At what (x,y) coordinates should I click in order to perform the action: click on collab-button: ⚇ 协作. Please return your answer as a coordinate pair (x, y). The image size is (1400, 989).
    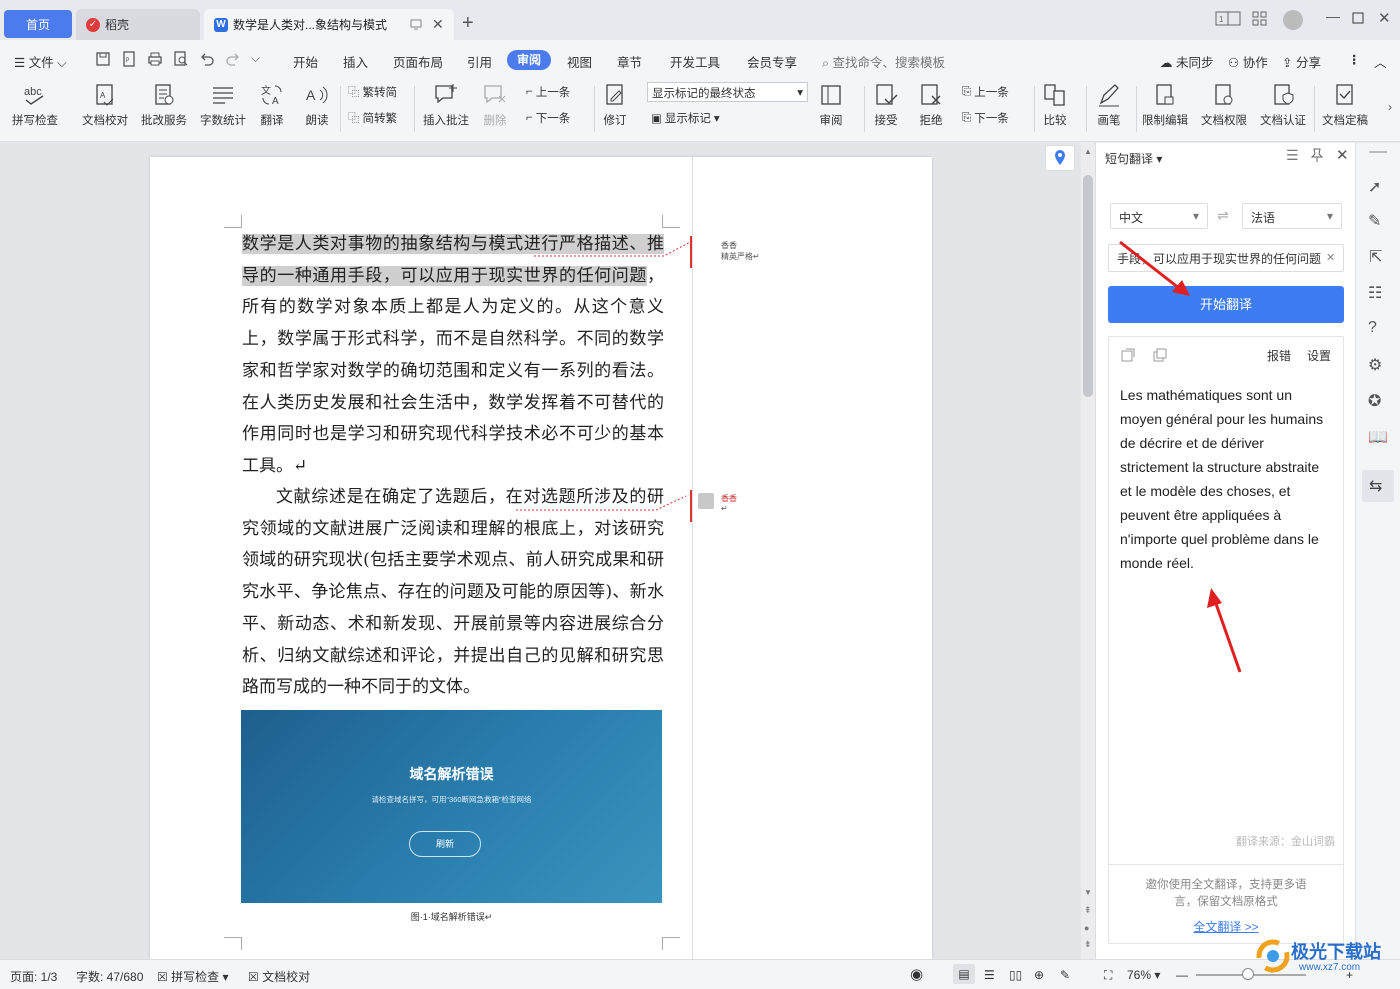
    Looking at the image, I should click on (1248, 61).